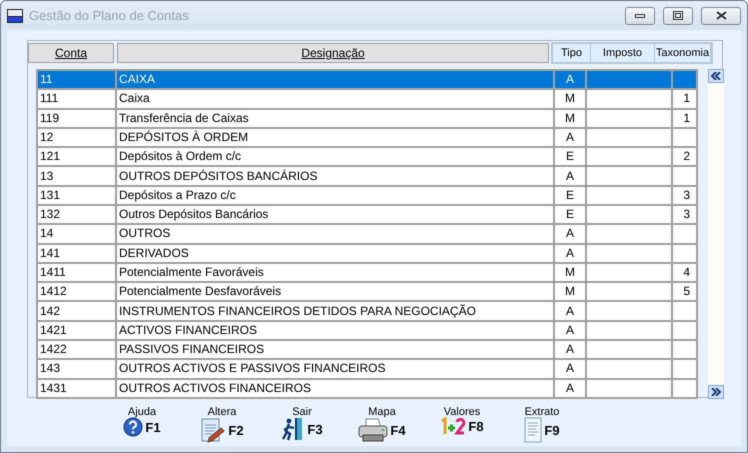 This screenshot has width=748, height=453. What do you see at coordinates (335, 137) in the screenshot?
I see `table-cell: DEPÓSITOS À ORDEM` at bounding box center [335, 137].